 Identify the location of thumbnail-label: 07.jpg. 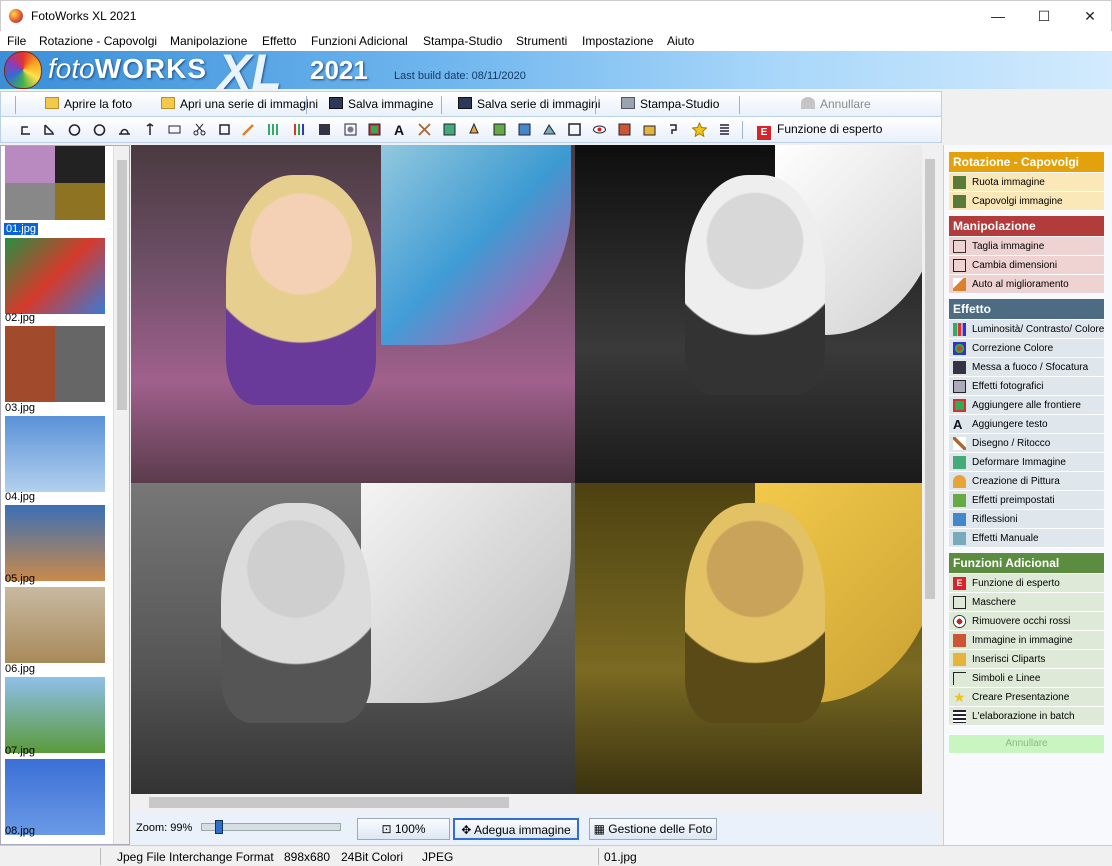
(20, 751).